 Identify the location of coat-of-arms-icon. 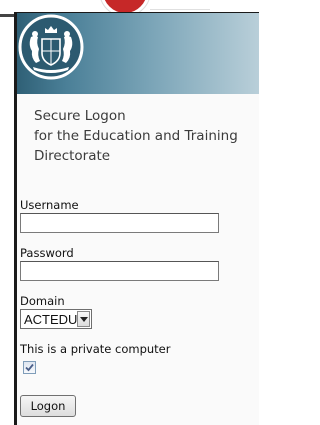
(51, 47).